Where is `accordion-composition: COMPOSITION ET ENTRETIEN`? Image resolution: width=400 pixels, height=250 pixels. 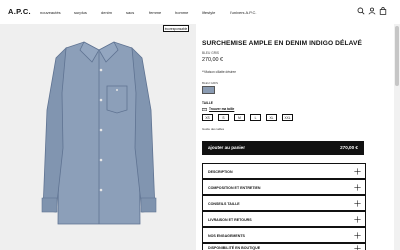 accordion-composition: COMPOSITION ET ENTRETIEN is located at coordinates (284, 187).